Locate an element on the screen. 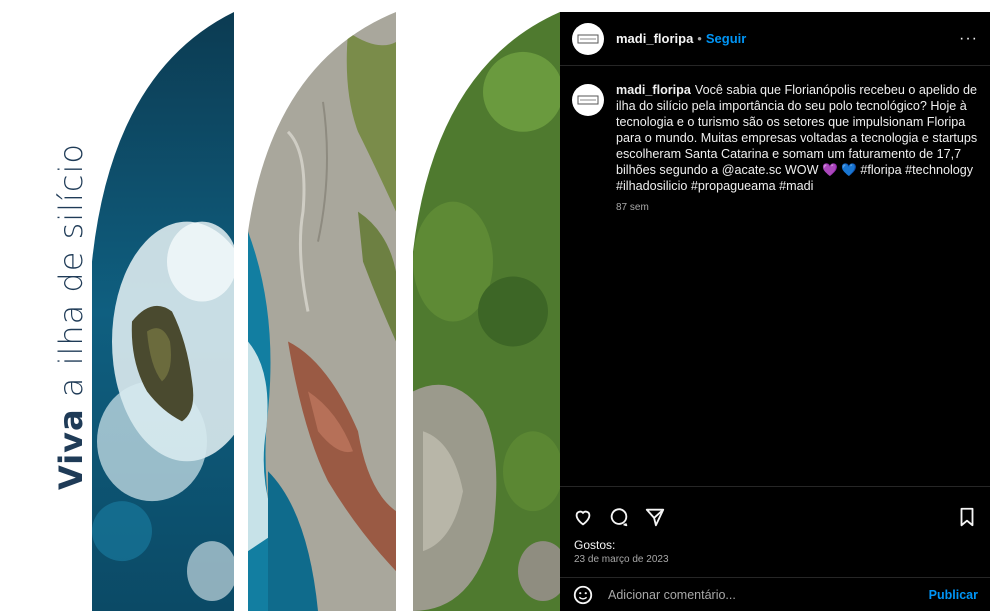 The image size is (990, 611). post-date: 23 de março de 2023 is located at coordinates (621, 559).